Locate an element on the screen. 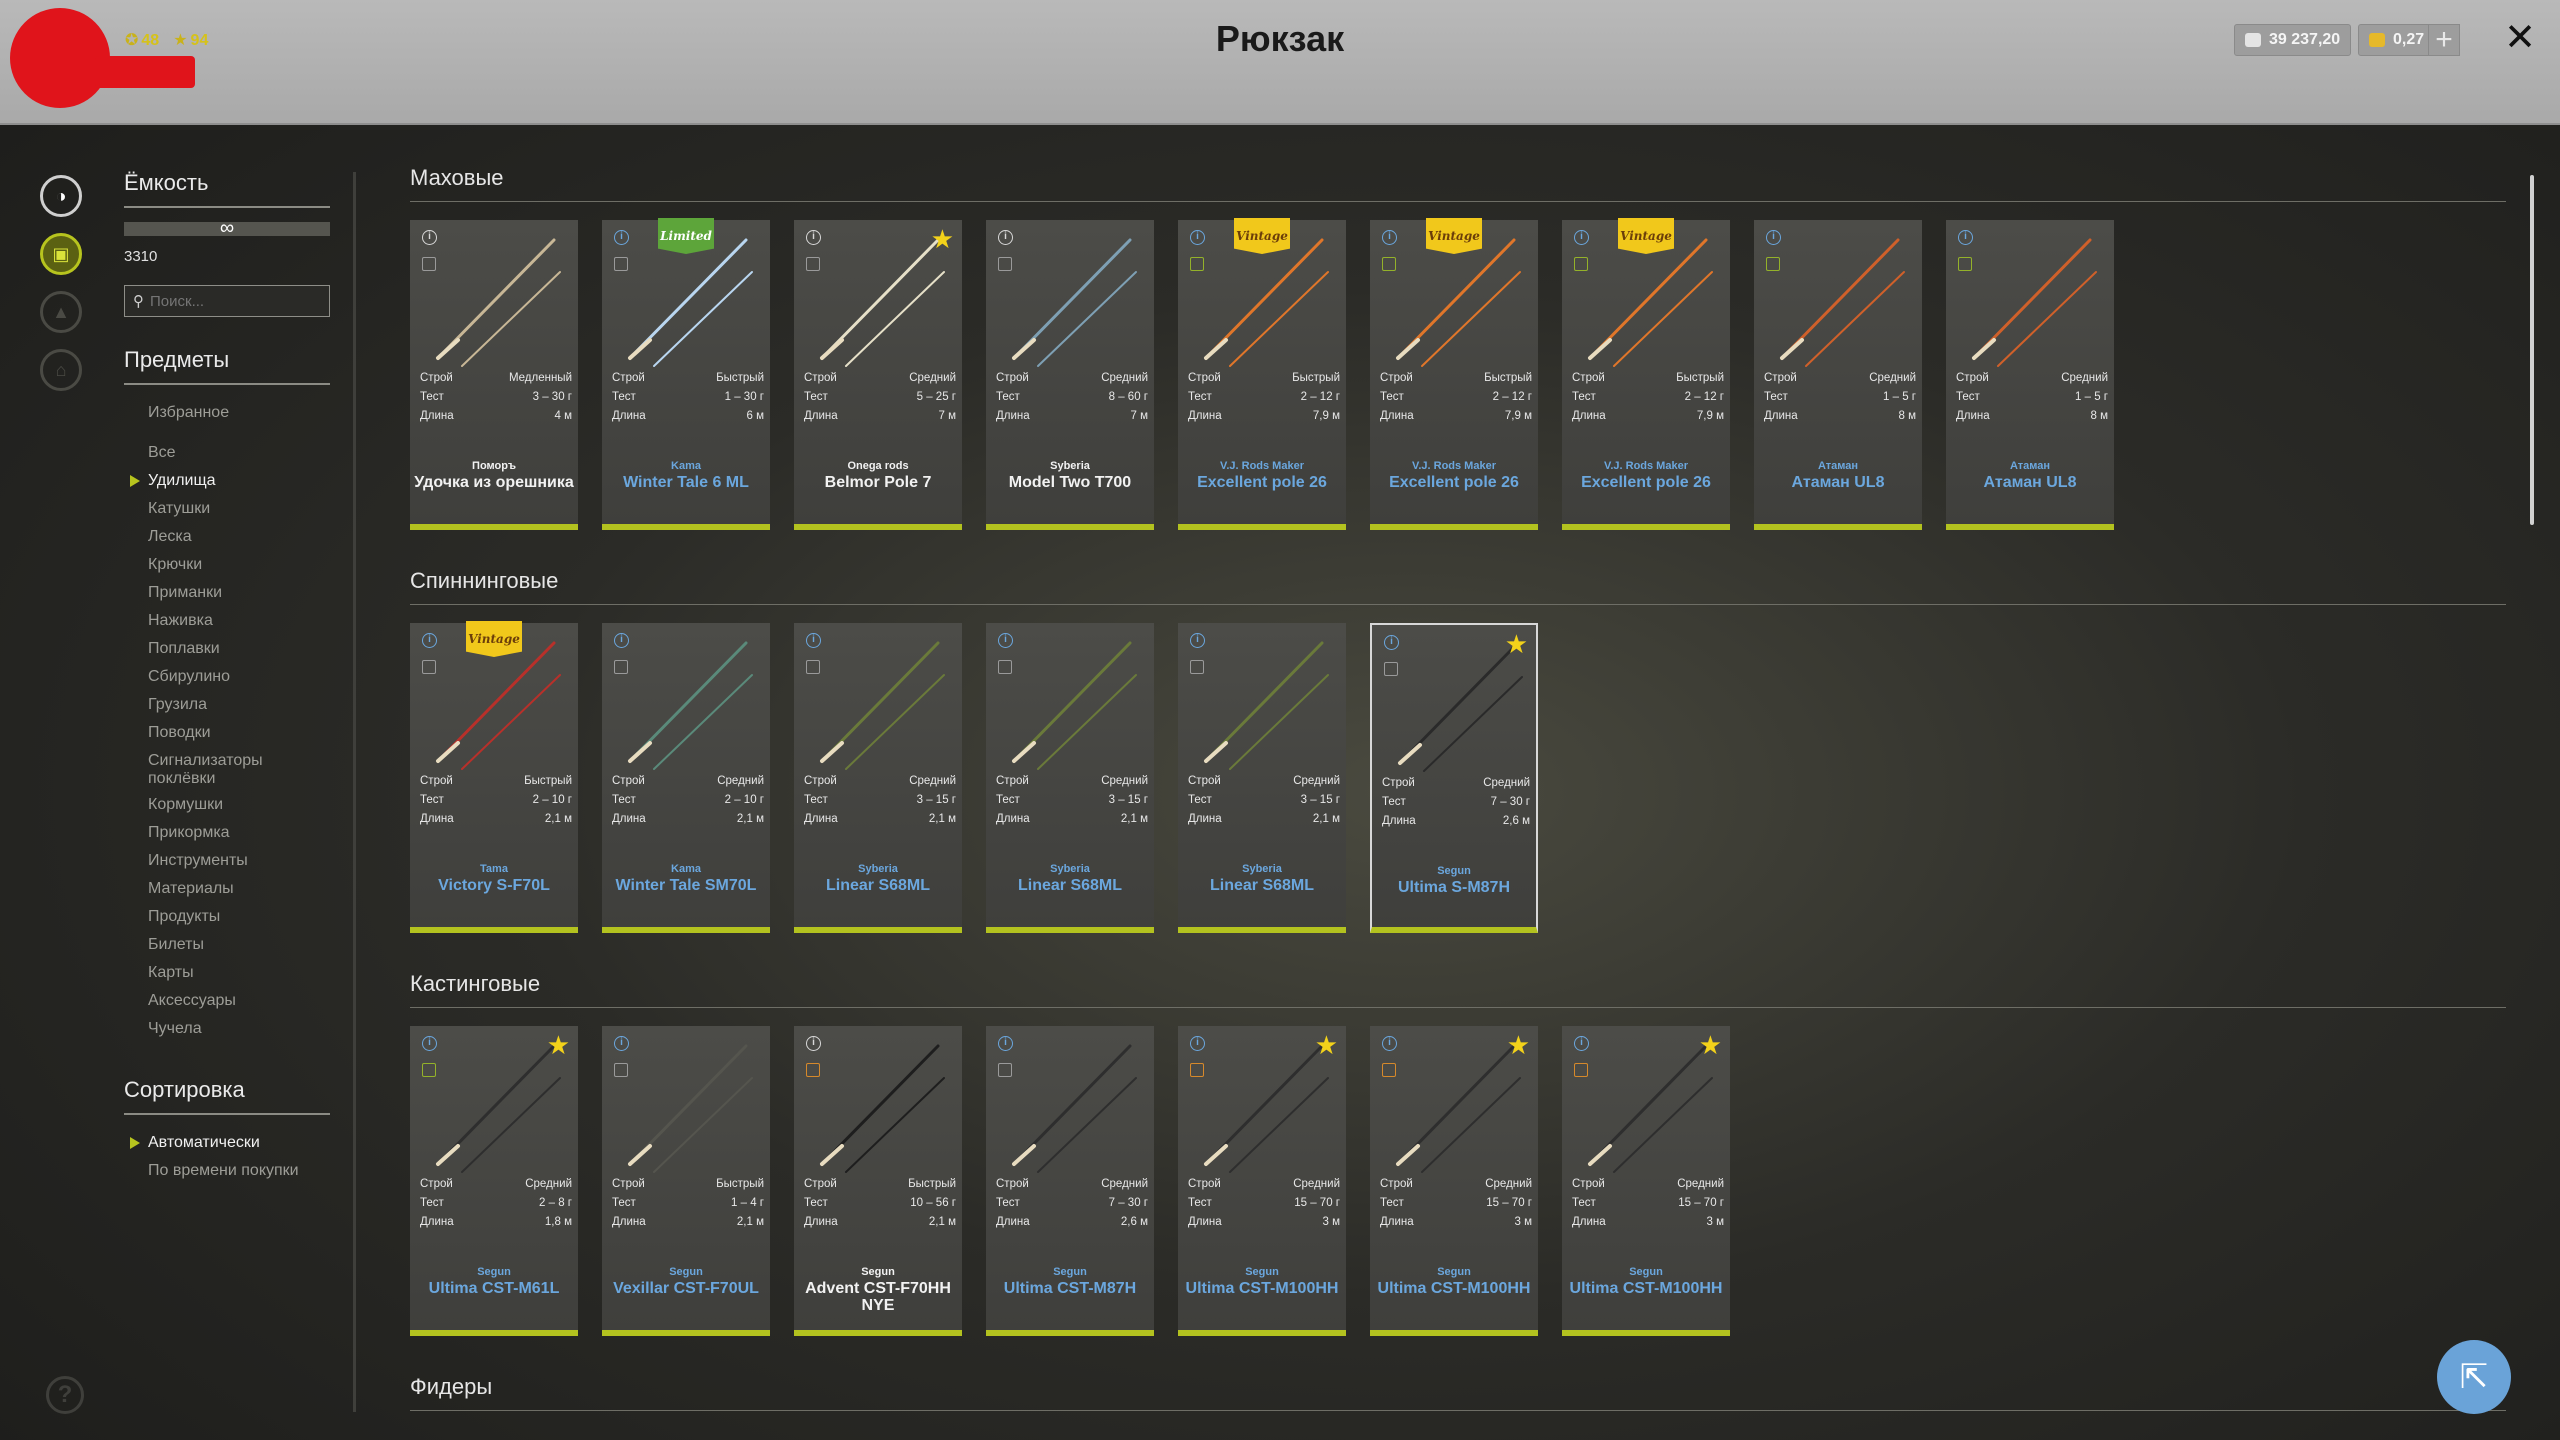 Image resolution: width=2560 pixels, height=1440 pixels. sidebar-item: Аксессуары is located at coordinates (239, 1001).